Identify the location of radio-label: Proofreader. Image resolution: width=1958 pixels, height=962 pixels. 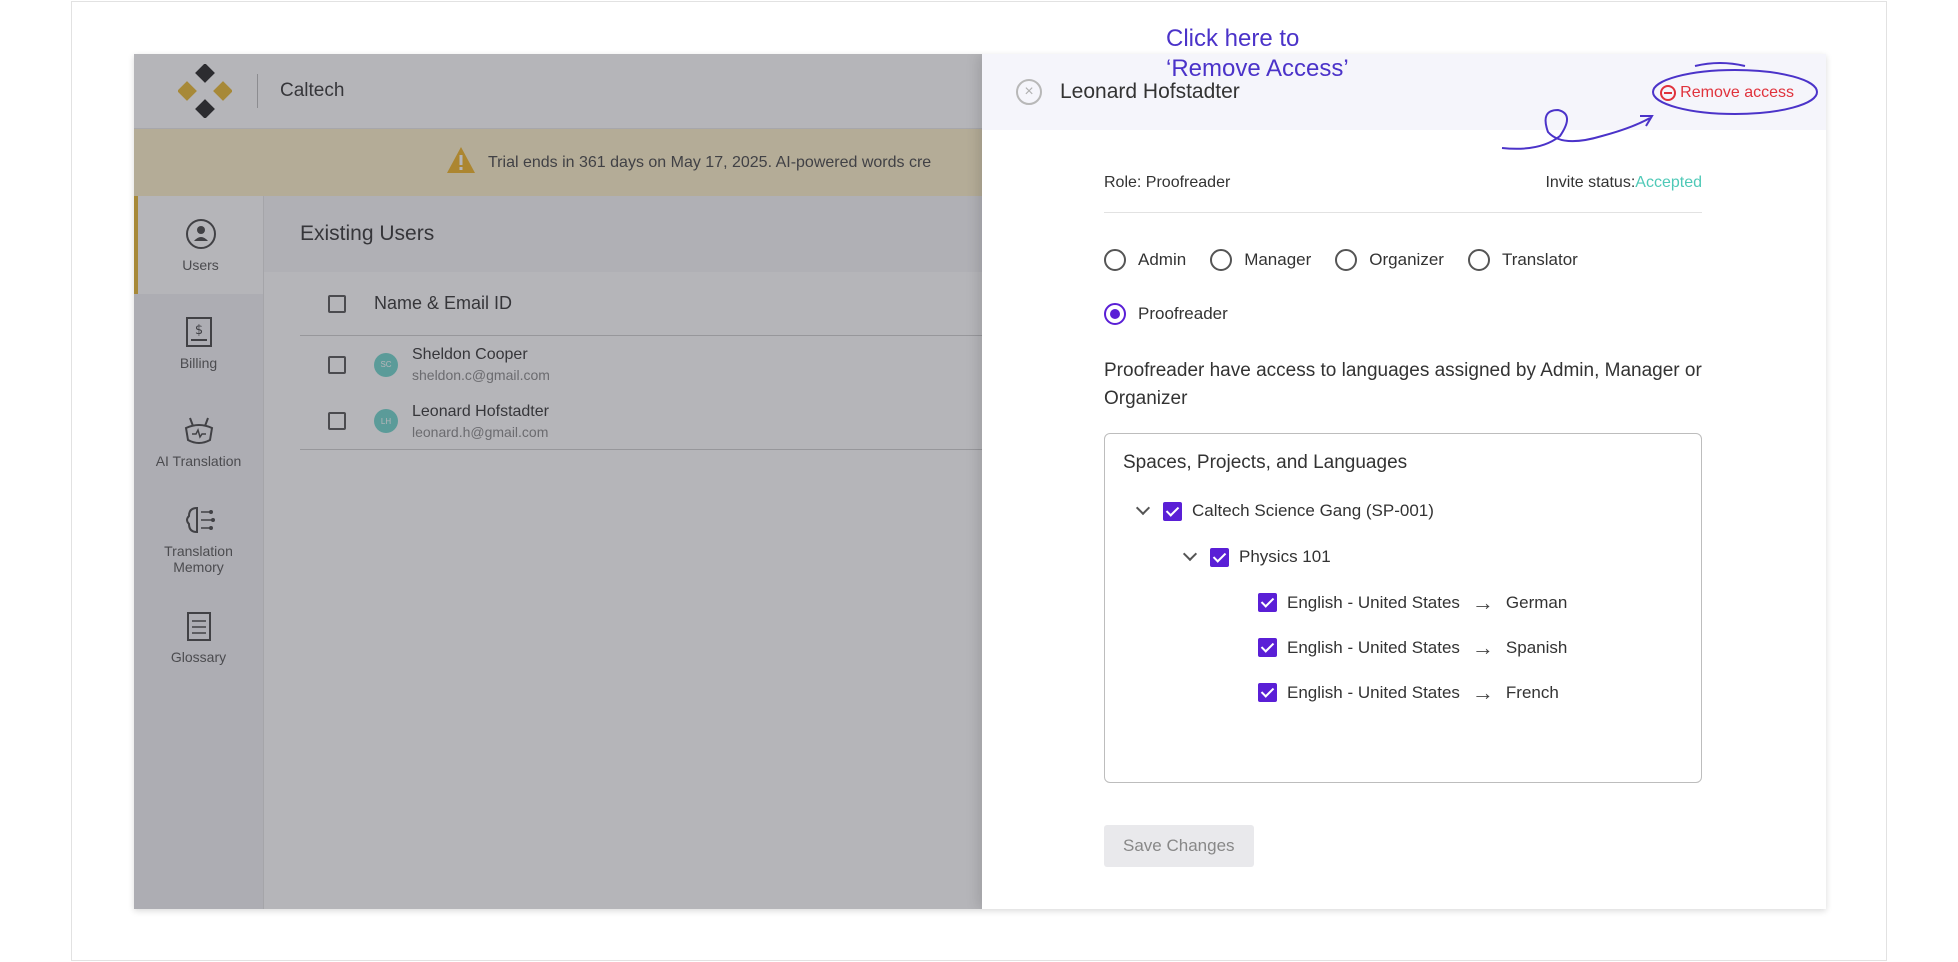
(1183, 313).